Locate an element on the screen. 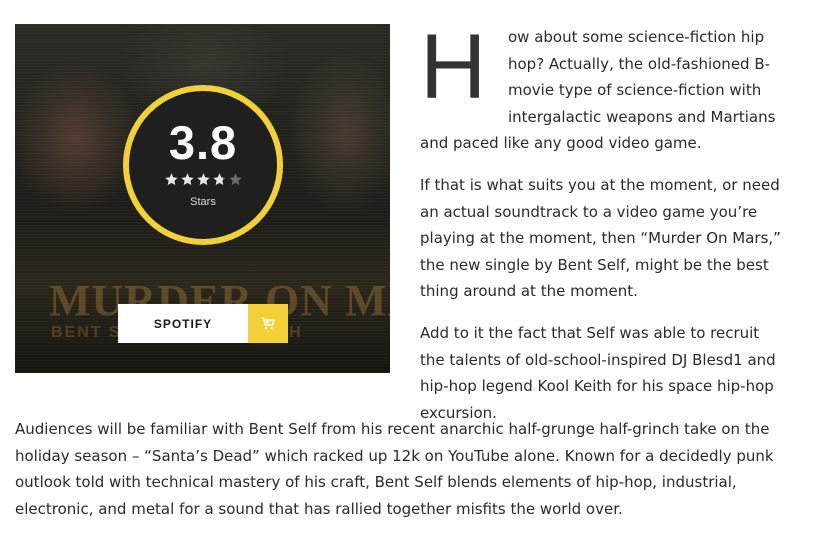  rating-badge: 3.8 Stars is located at coordinates (203, 165).